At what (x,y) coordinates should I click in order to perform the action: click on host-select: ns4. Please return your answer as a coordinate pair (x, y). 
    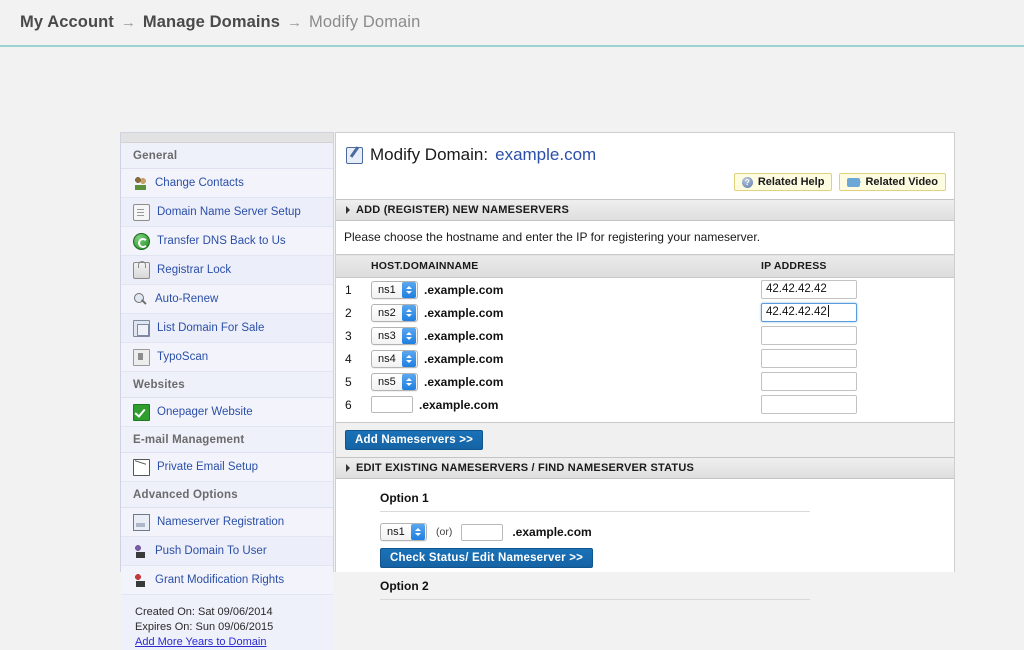
    Looking at the image, I should click on (394, 358).